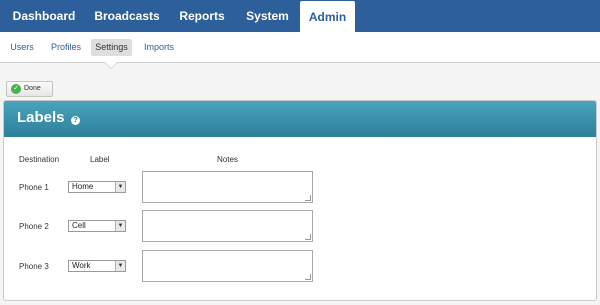 This screenshot has width=600, height=305. I want to click on tab-reports: Reports, so click(202, 16).